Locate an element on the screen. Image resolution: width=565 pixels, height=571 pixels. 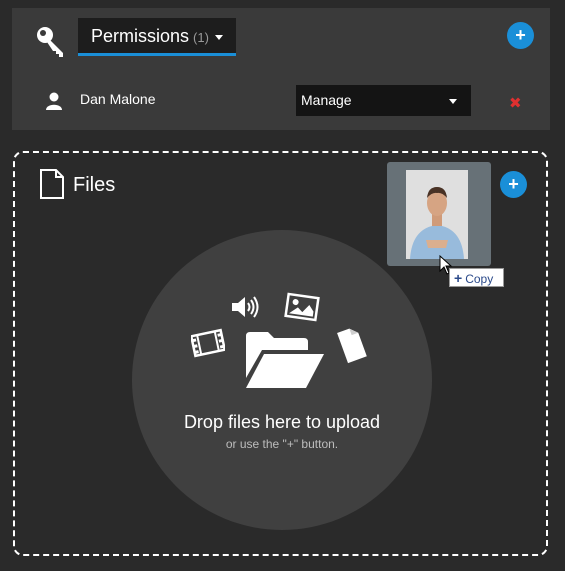
drop-title: Drop files here to upload is located at coordinates (282, 422).